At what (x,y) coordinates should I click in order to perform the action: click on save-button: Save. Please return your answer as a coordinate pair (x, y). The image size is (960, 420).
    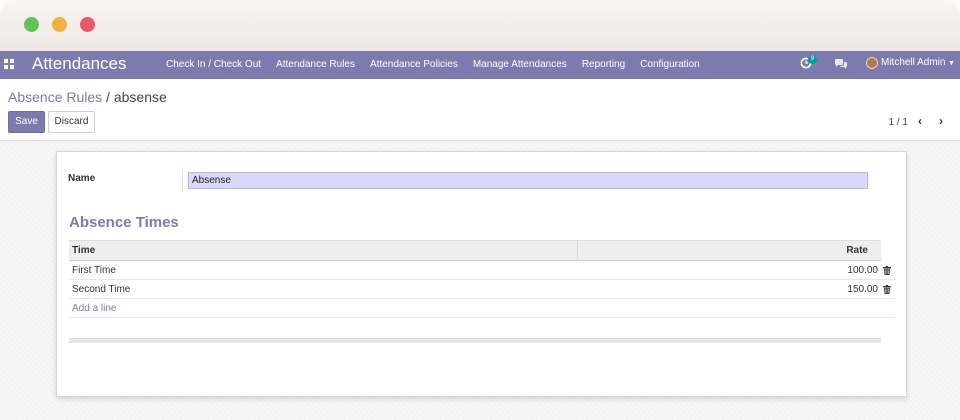
    Looking at the image, I should click on (26, 122).